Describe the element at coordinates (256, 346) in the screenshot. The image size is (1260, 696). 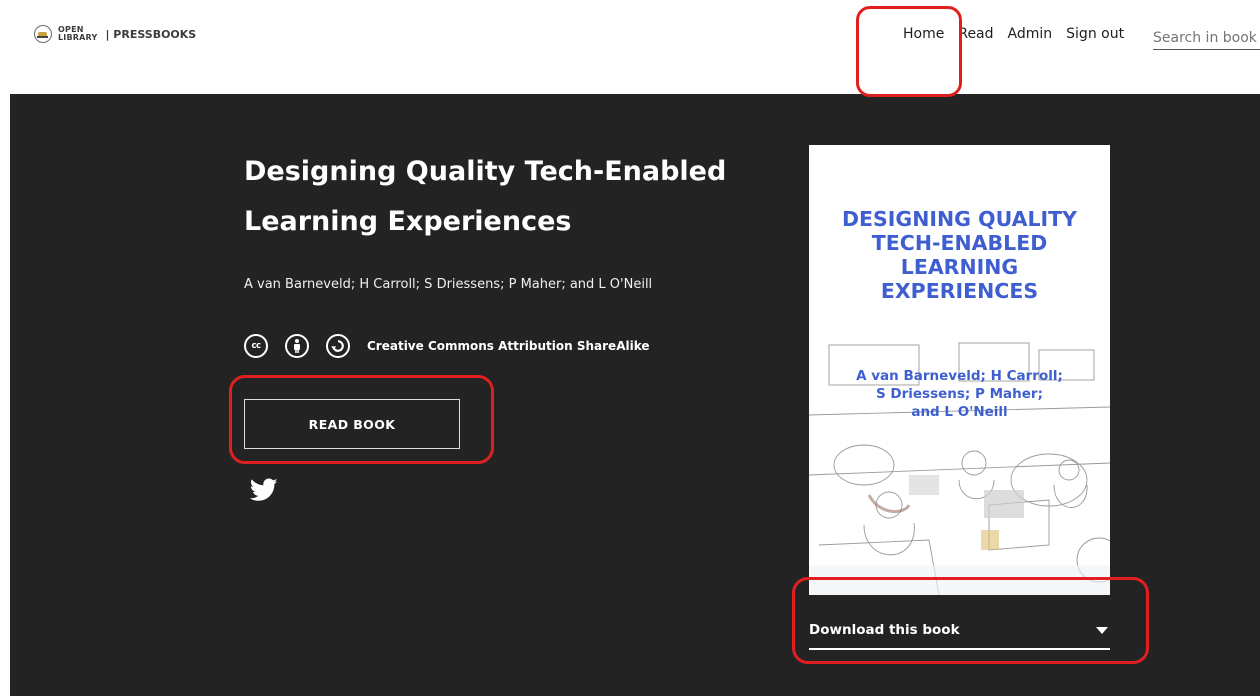
I see `creative-commons-icon: cc` at that location.